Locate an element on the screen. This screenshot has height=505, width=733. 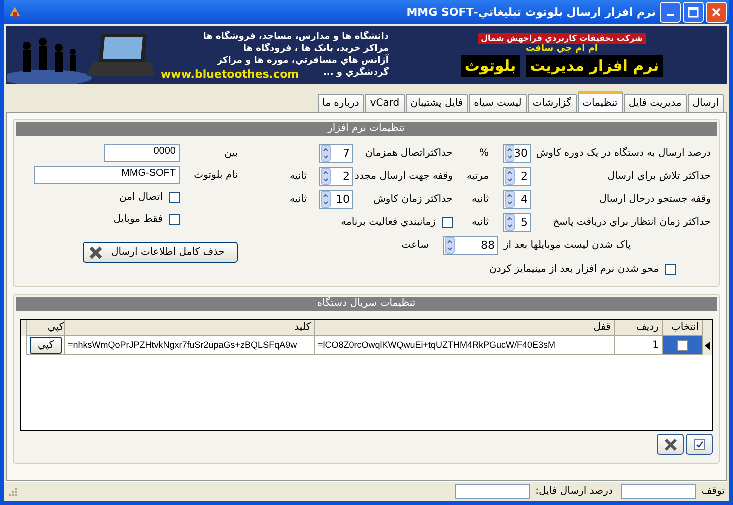
app-icon is located at coordinates (15, 12).